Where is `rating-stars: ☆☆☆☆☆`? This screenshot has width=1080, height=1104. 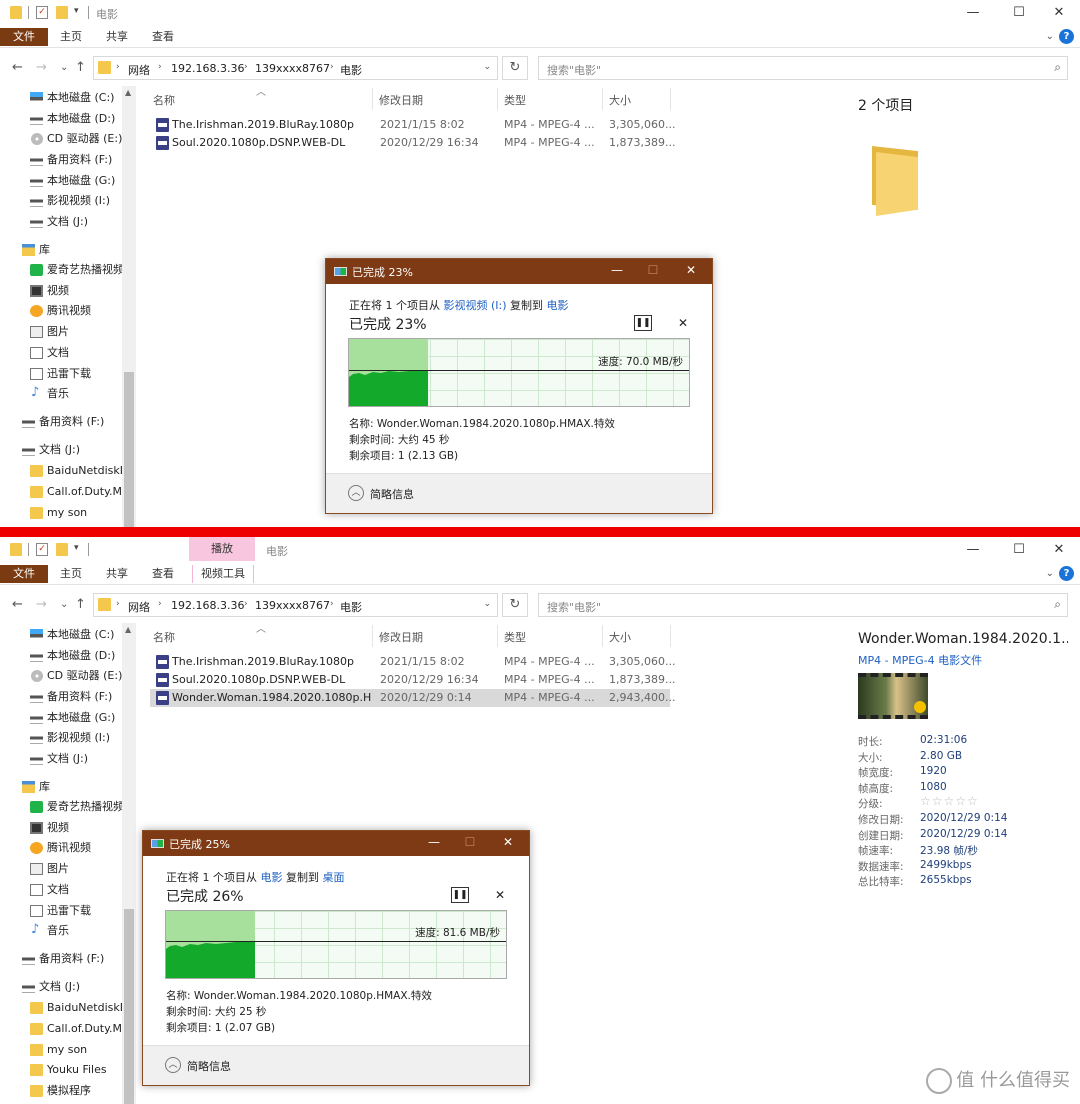 rating-stars: ☆☆☆☆☆ is located at coordinates (949, 801).